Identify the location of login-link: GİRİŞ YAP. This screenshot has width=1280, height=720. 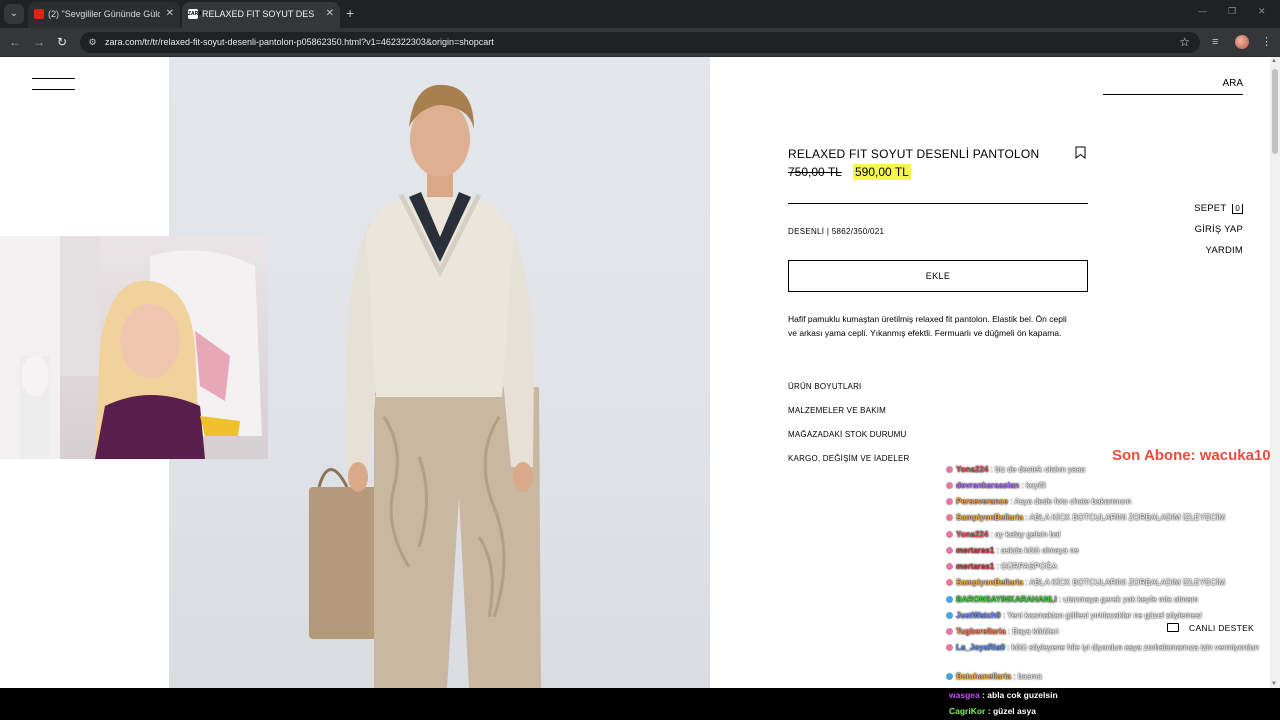
(1218, 229).